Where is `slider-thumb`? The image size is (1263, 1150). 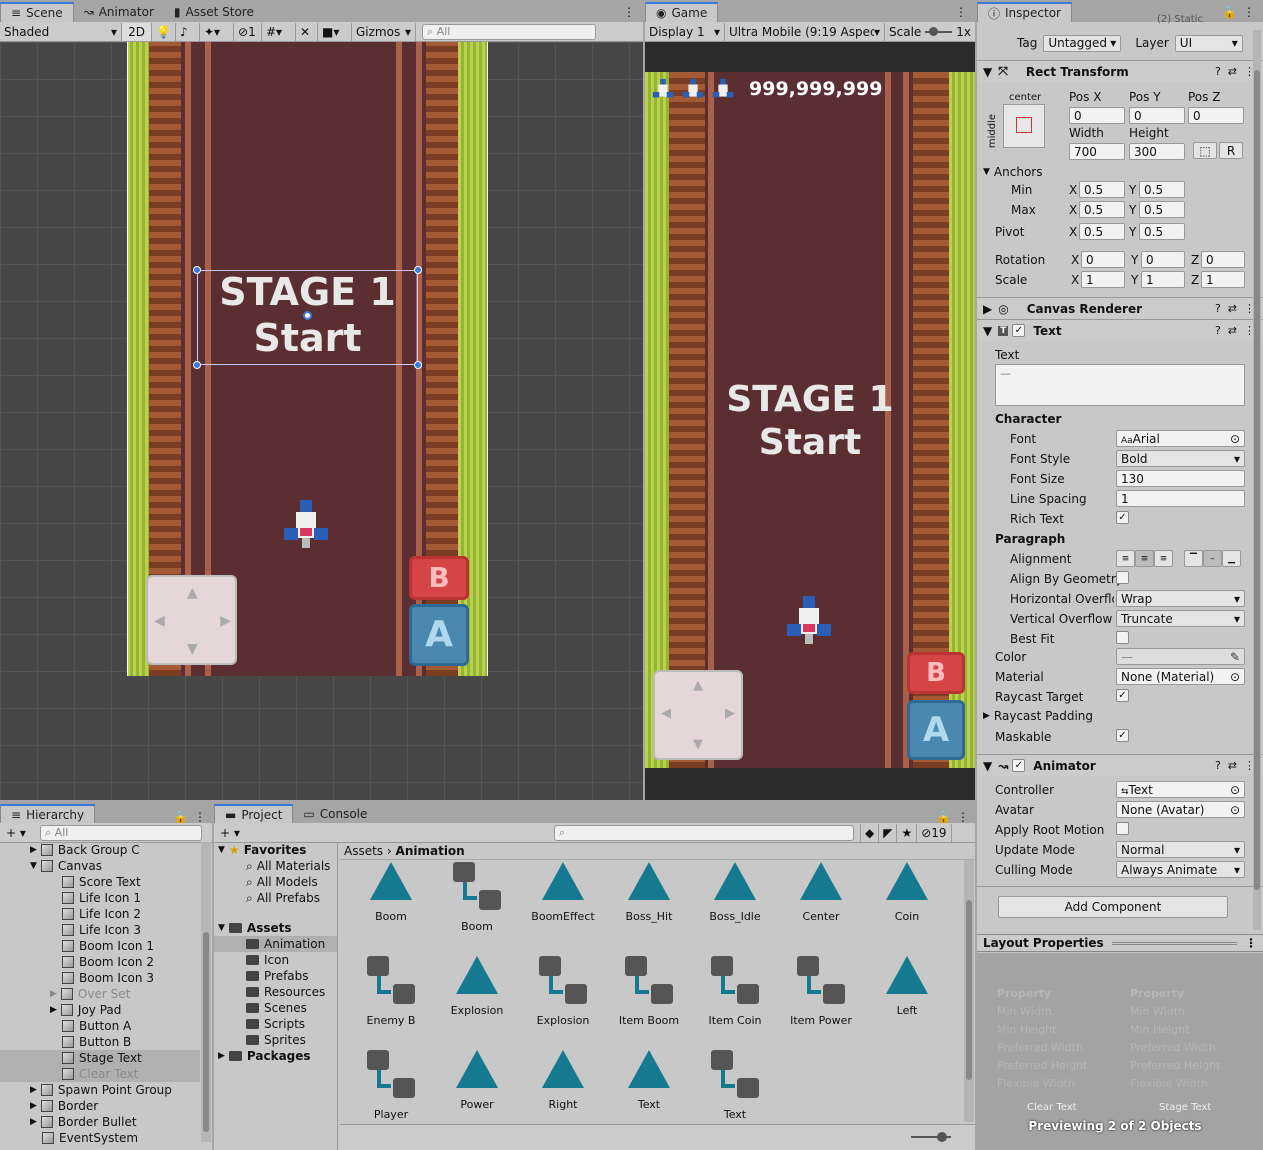
slider-thumb is located at coordinates (942, 1137).